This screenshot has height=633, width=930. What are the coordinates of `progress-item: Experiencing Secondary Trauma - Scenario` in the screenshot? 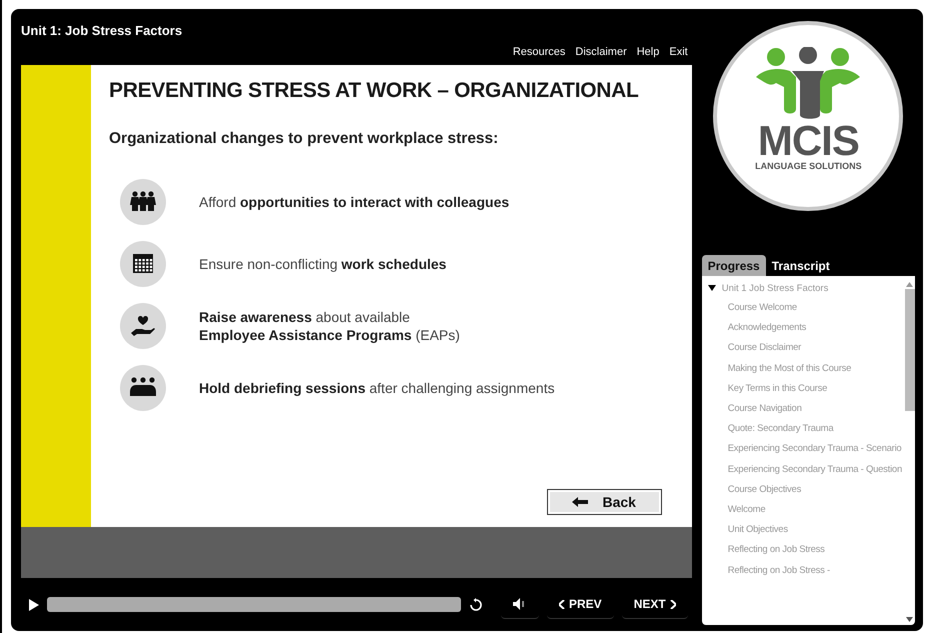 It's located at (805, 449).